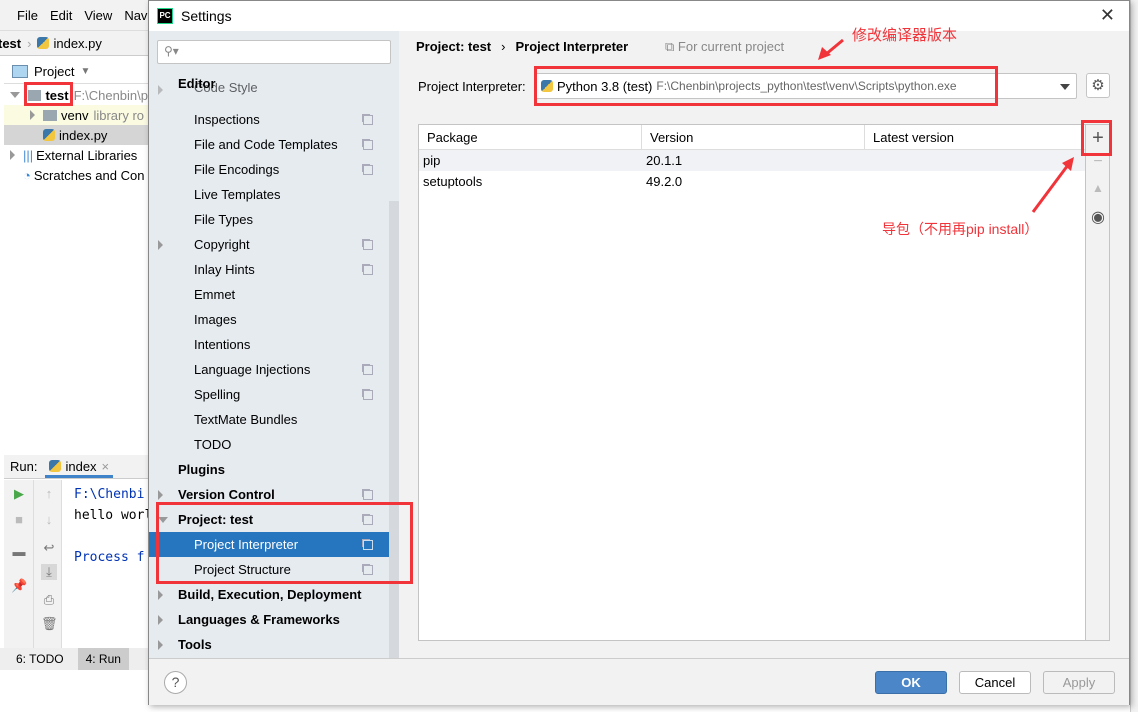  What do you see at coordinates (946, 125) in the screenshot?
I see `annotation-arrows` at bounding box center [946, 125].